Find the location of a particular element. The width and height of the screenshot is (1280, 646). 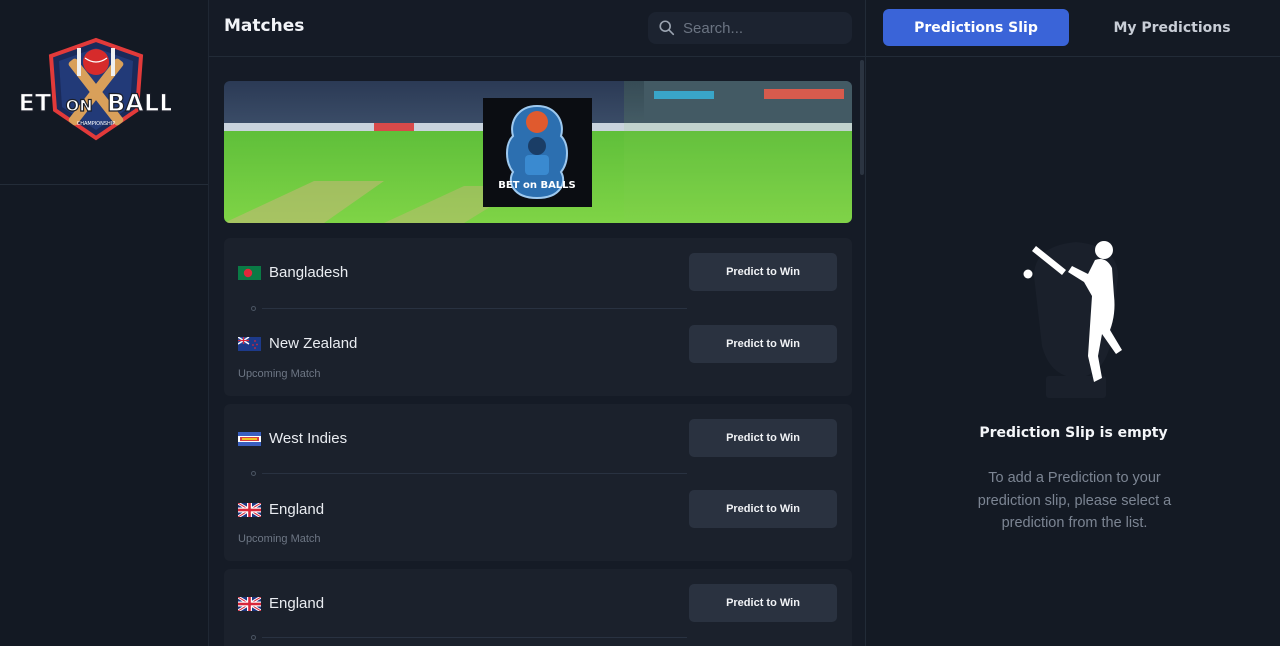

banner-logo-text: BET on BALLS is located at coordinates (537, 185).